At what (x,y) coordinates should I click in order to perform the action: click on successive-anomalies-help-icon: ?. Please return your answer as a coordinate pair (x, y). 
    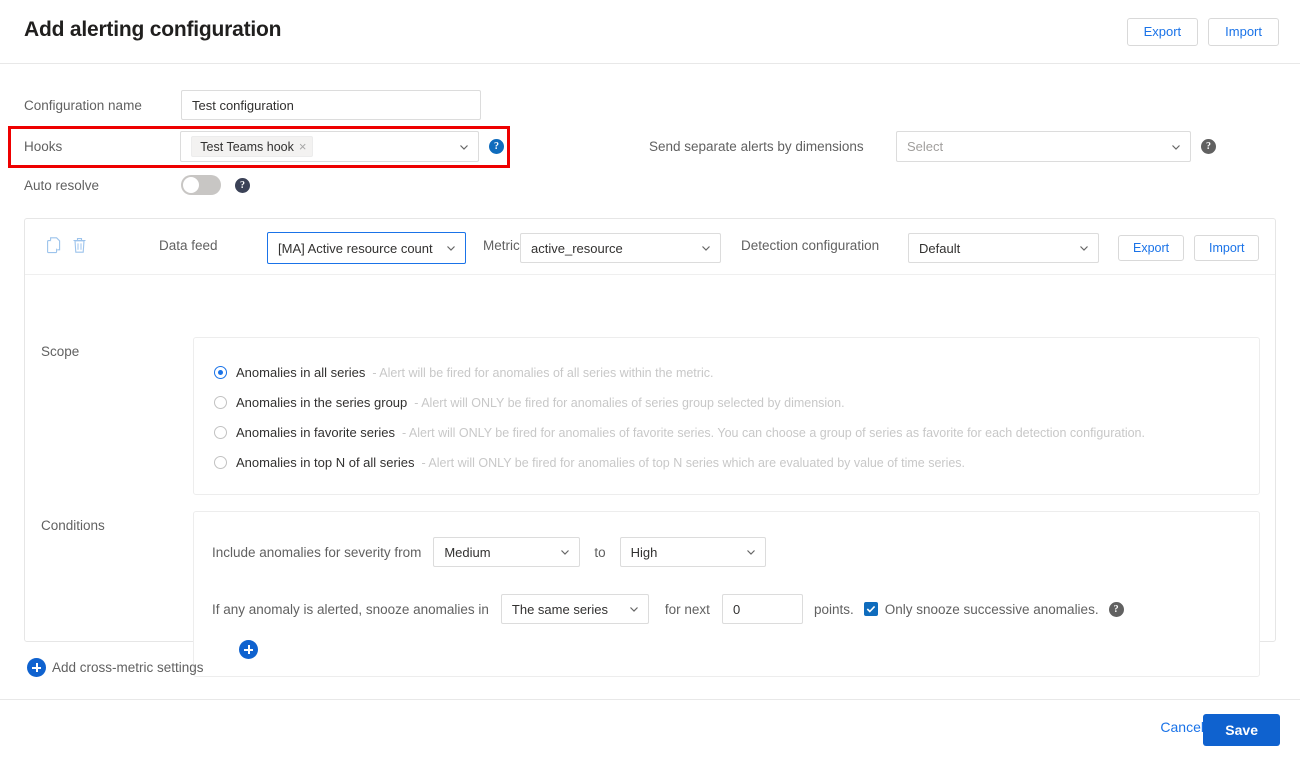
    Looking at the image, I should click on (1116, 609).